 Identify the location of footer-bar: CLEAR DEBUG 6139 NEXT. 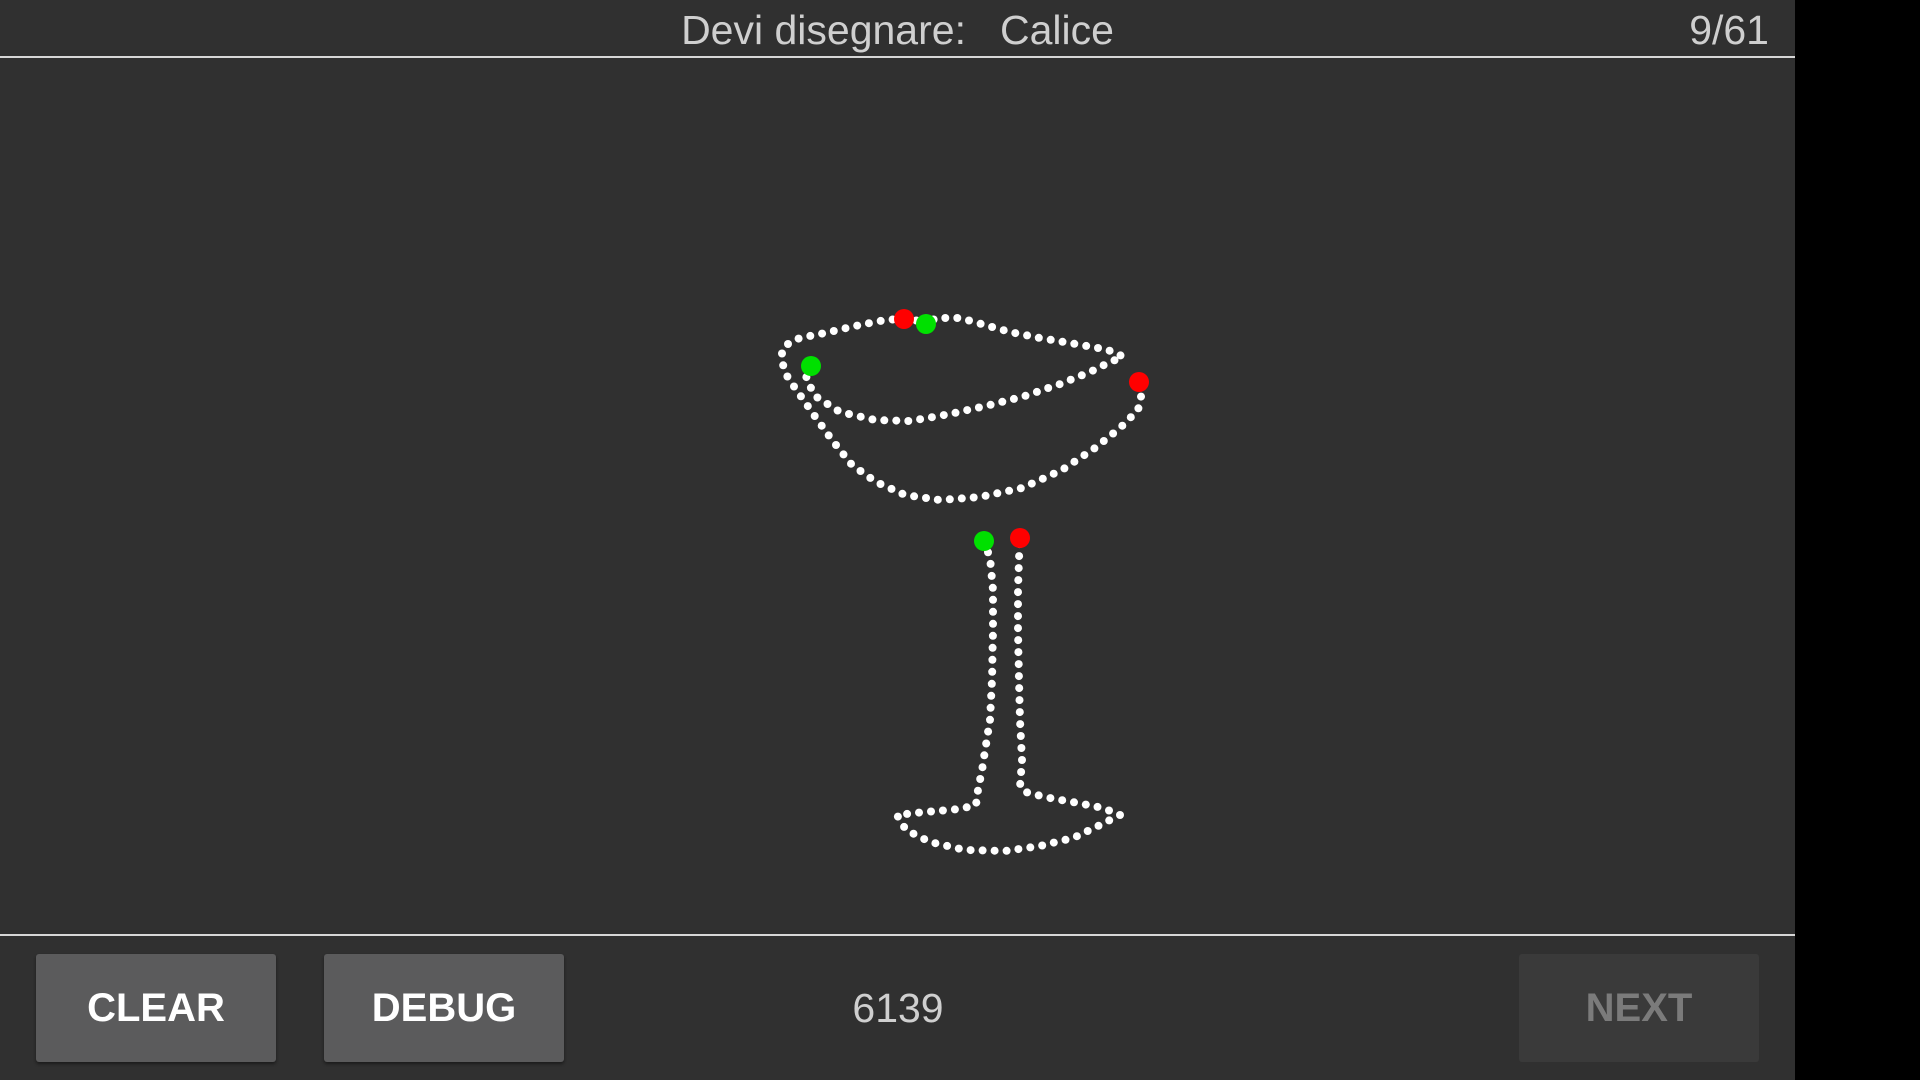
(897, 1008).